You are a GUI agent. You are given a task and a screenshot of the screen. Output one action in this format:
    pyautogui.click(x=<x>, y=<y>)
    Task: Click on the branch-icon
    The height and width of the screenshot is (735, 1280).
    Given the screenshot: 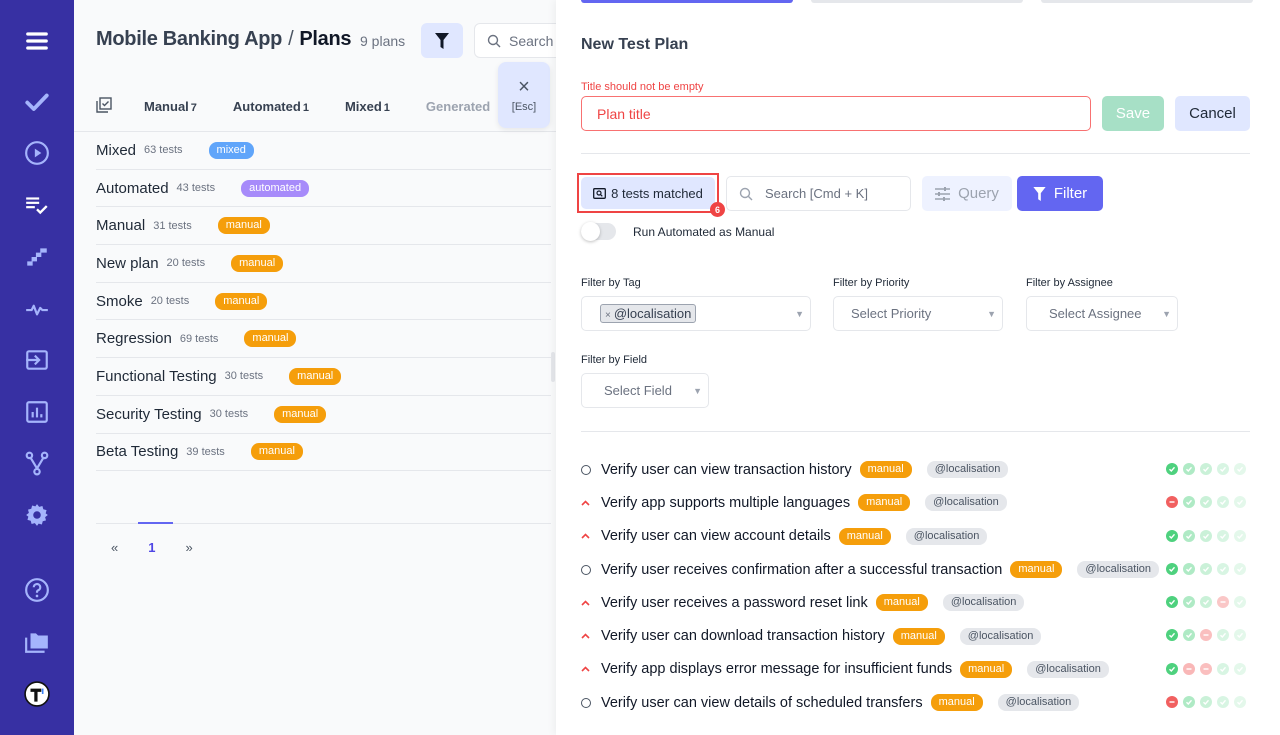 What is the action you would take?
    pyautogui.click(x=37, y=463)
    